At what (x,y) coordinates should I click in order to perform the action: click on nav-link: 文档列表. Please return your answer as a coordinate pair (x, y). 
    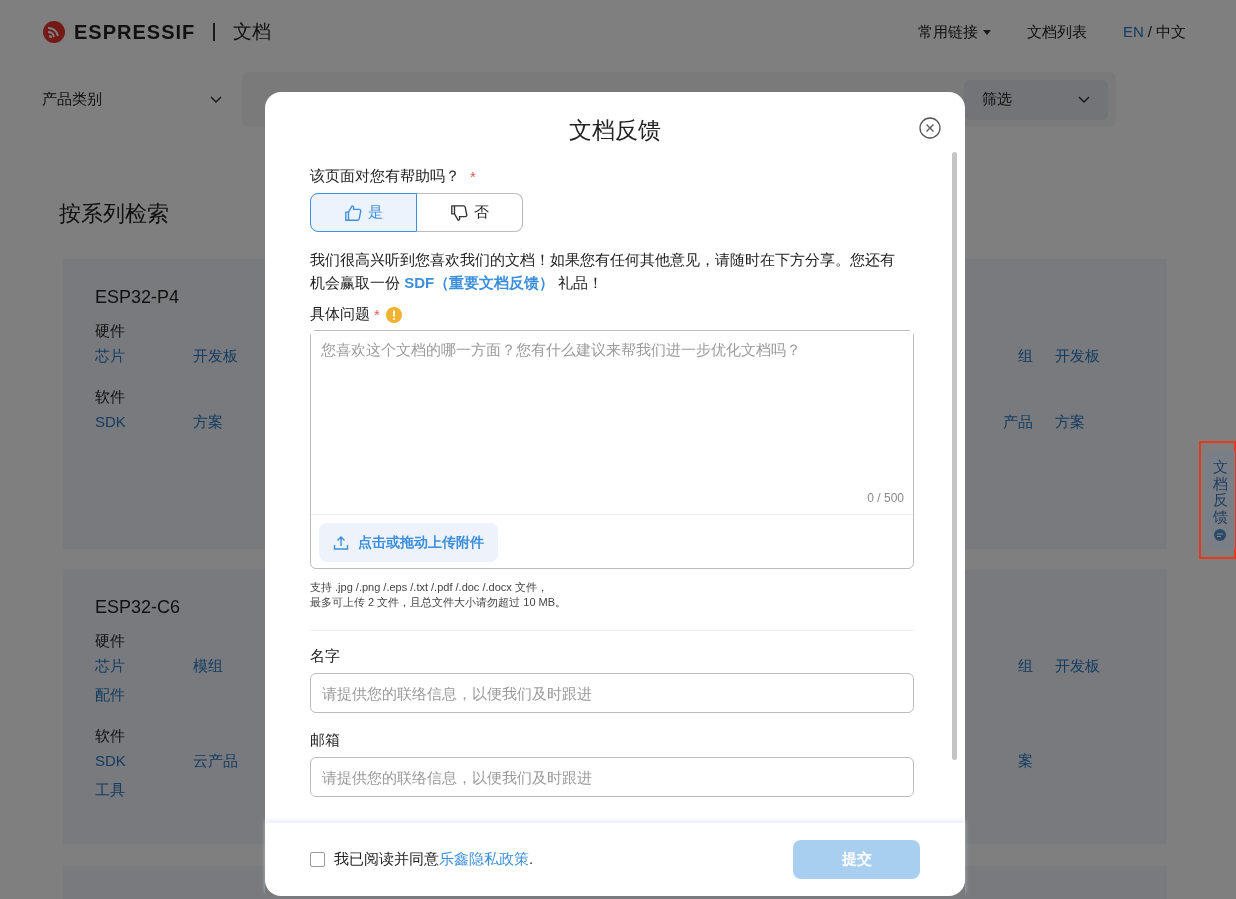
    Looking at the image, I should click on (1057, 32).